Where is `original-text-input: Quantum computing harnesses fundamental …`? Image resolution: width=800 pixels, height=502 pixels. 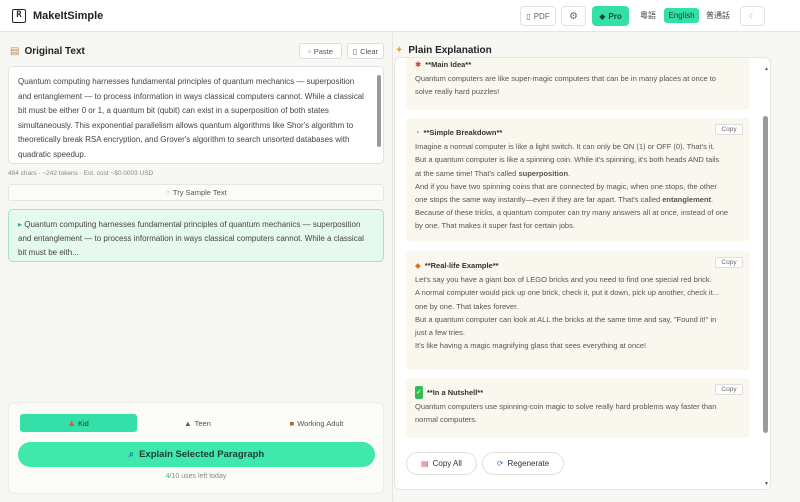 original-text-input: Quantum computing harnesses fundamental … is located at coordinates (196, 115).